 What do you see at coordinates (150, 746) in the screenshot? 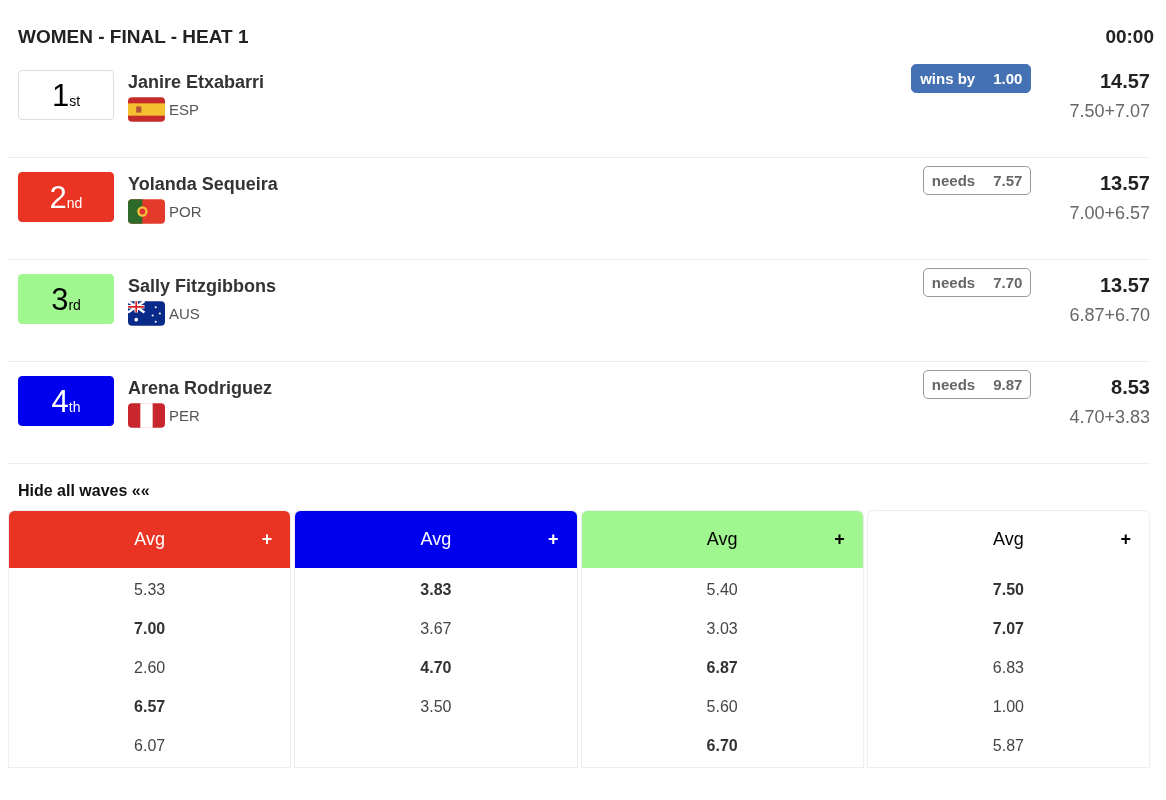
I see `wave-score: 6.07` at bounding box center [150, 746].